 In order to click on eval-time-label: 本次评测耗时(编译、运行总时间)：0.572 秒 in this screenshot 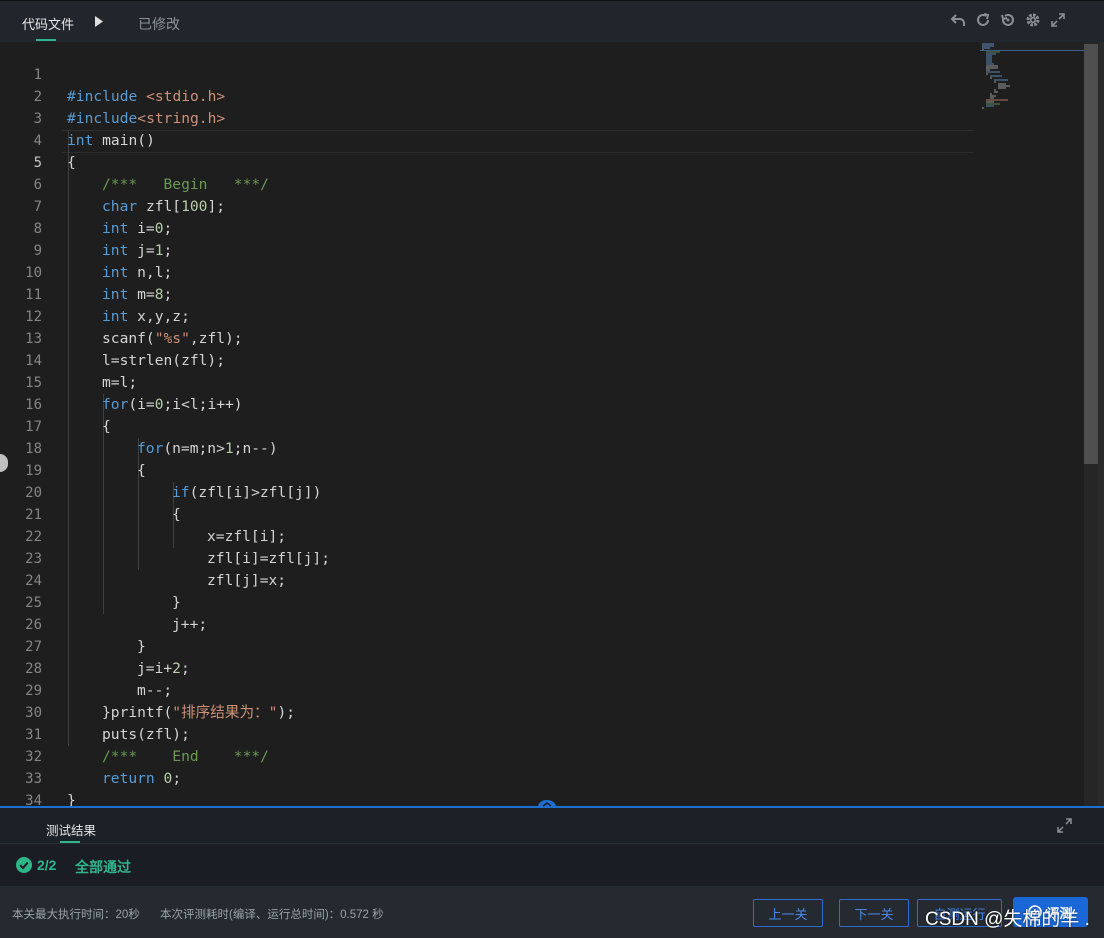, I will do `click(272, 915)`.